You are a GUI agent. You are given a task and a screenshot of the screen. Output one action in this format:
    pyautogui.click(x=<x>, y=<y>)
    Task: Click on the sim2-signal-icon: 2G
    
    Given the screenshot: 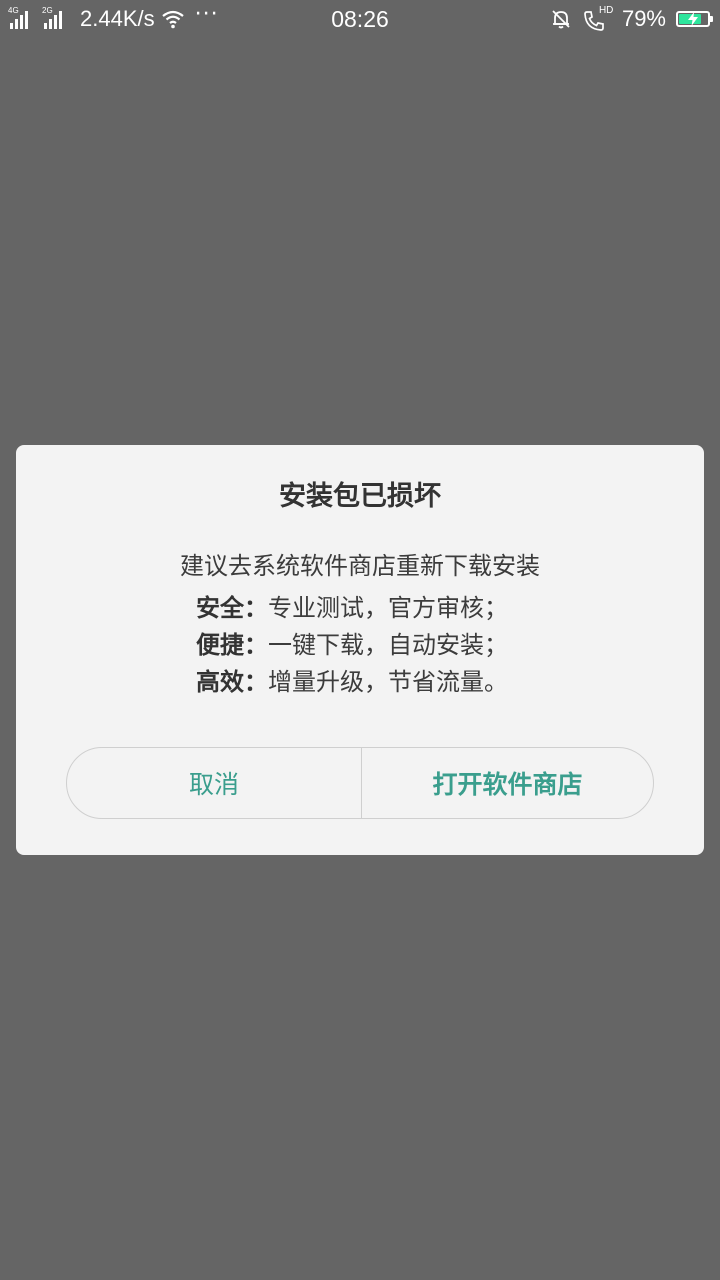 What is the action you would take?
    pyautogui.click(x=57, y=19)
    